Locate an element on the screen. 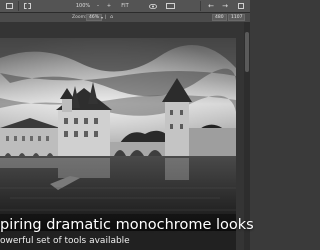  eye-icon is located at coordinates (153, 6).